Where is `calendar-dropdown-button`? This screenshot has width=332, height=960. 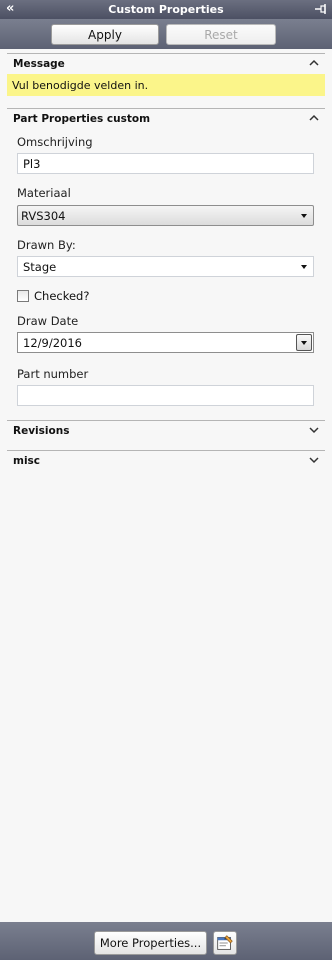 calendar-dropdown-button is located at coordinates (304, 342).